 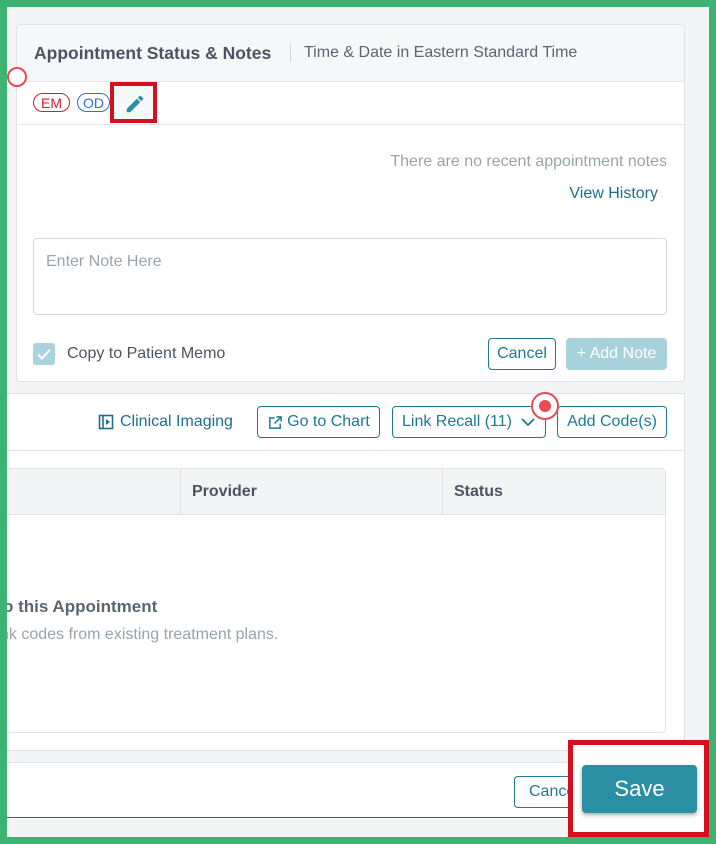 What do you see at coordinates (328, 421) in the screenshot?
I see `go-to-chart-label: Go to Chart` at bounding box center [328, 421].